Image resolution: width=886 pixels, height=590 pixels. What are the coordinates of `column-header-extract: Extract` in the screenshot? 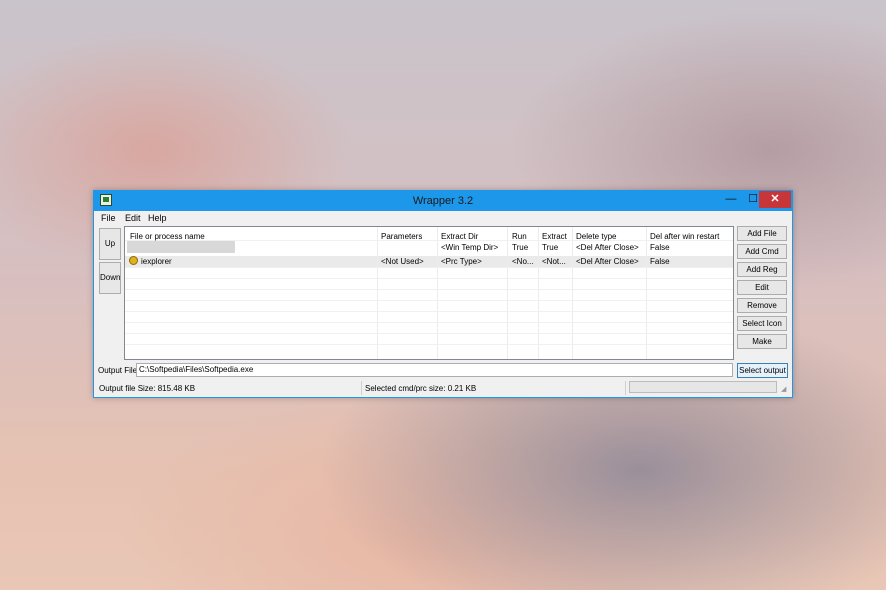 It's located at (554, 236).